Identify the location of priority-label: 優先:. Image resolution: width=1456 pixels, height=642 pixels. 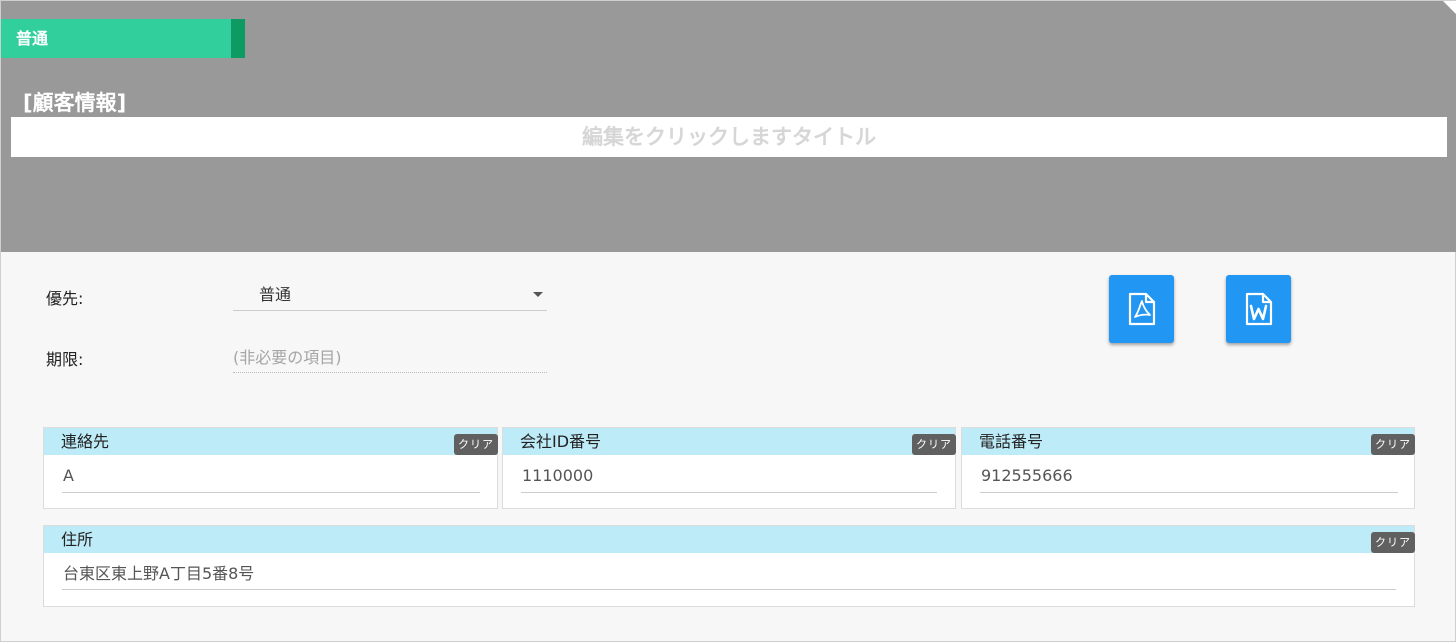
(65, 298).